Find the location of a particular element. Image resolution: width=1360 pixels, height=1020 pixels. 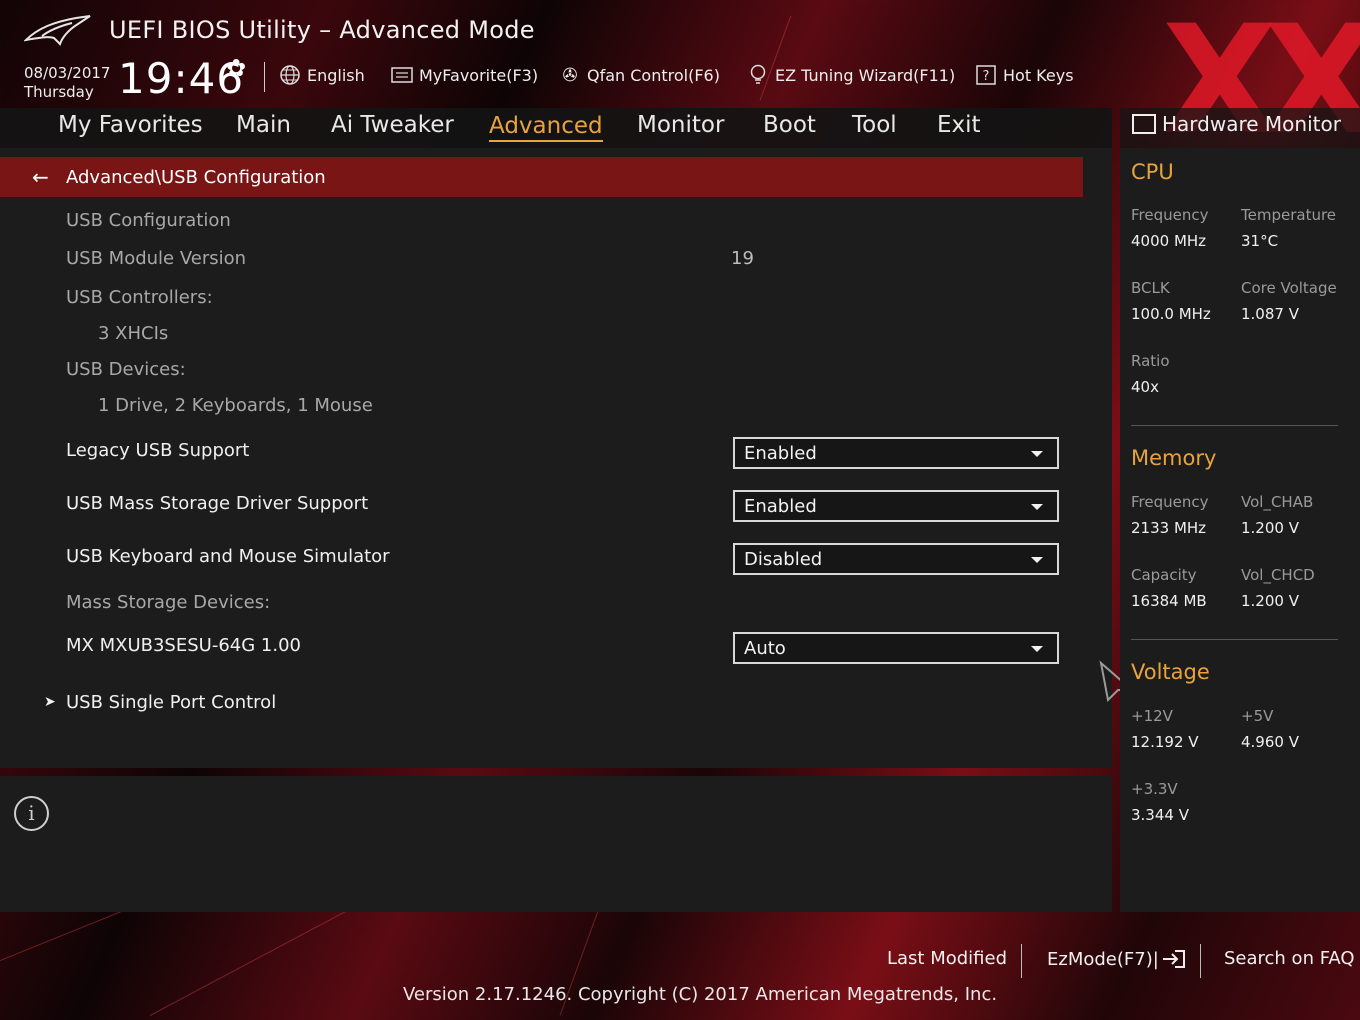

mass-storage-driver-value: Enabled is located at coordinates (780, 506).